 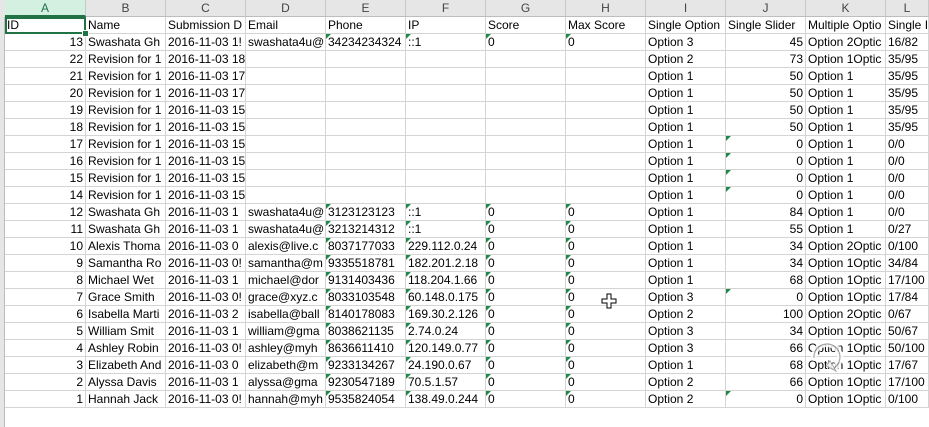 I want to click on cell: 17, so click(x=45, y=144).